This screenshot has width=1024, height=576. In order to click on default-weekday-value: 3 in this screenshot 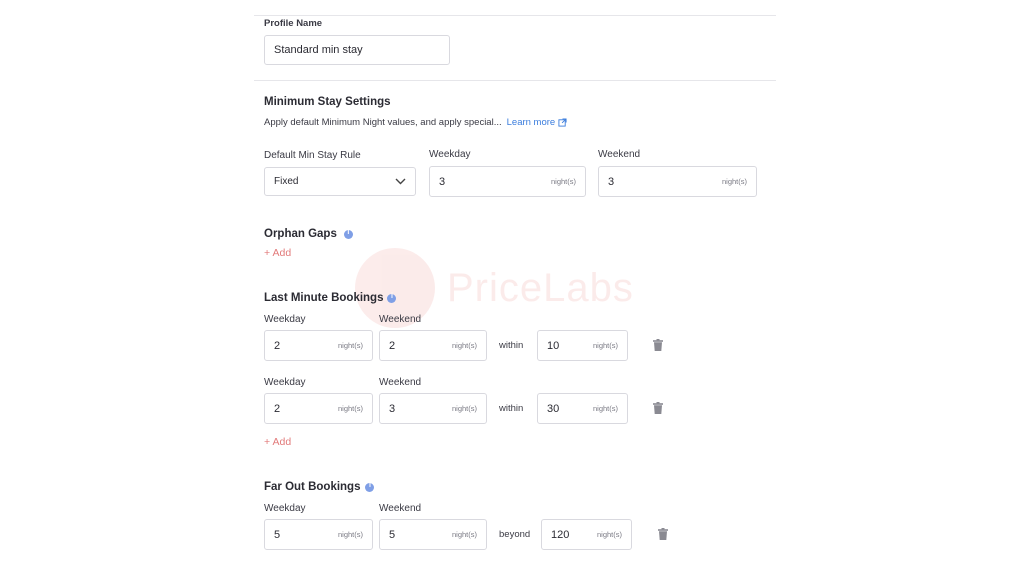, I will do `click(442, 181)`.